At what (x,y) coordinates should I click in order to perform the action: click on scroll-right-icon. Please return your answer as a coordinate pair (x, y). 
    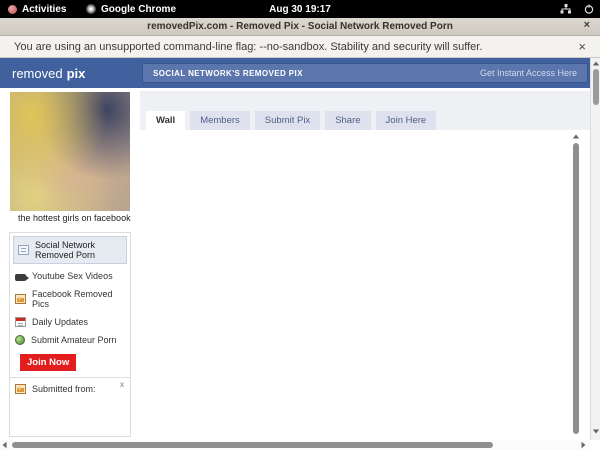
    Looking at the image, I should click on (583, 445).